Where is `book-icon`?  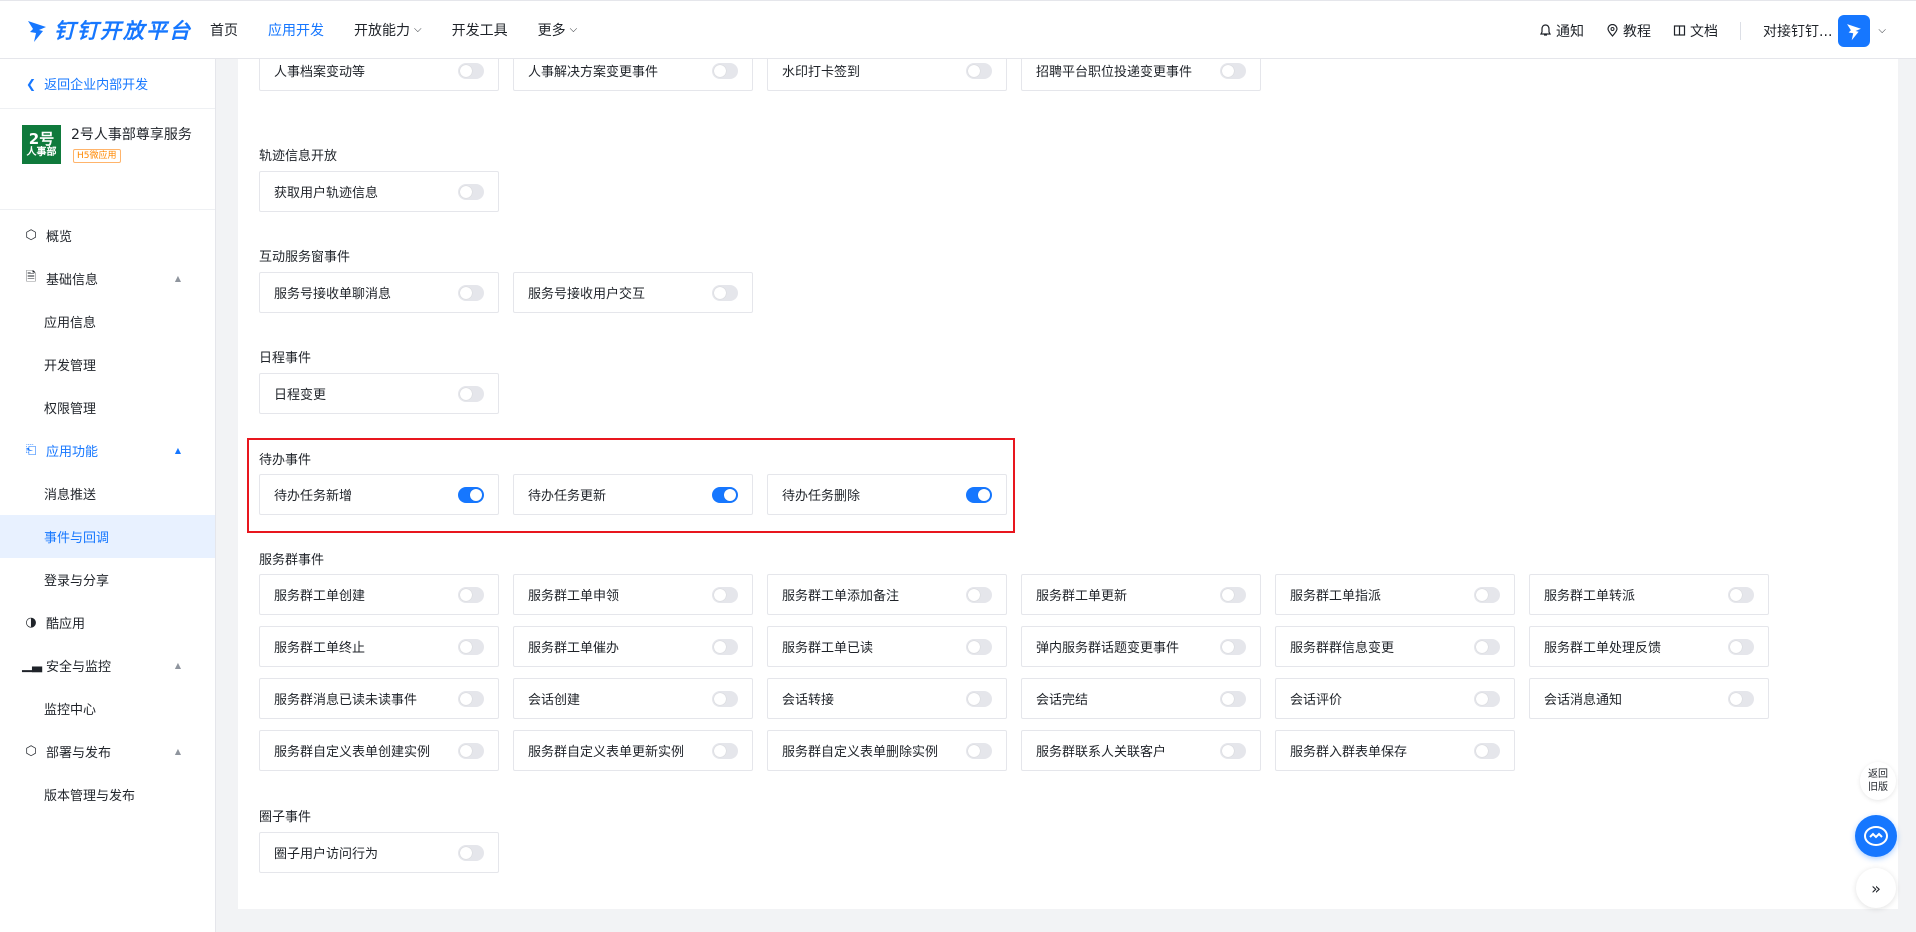
book-icon is located at coordinates (1679, 30).